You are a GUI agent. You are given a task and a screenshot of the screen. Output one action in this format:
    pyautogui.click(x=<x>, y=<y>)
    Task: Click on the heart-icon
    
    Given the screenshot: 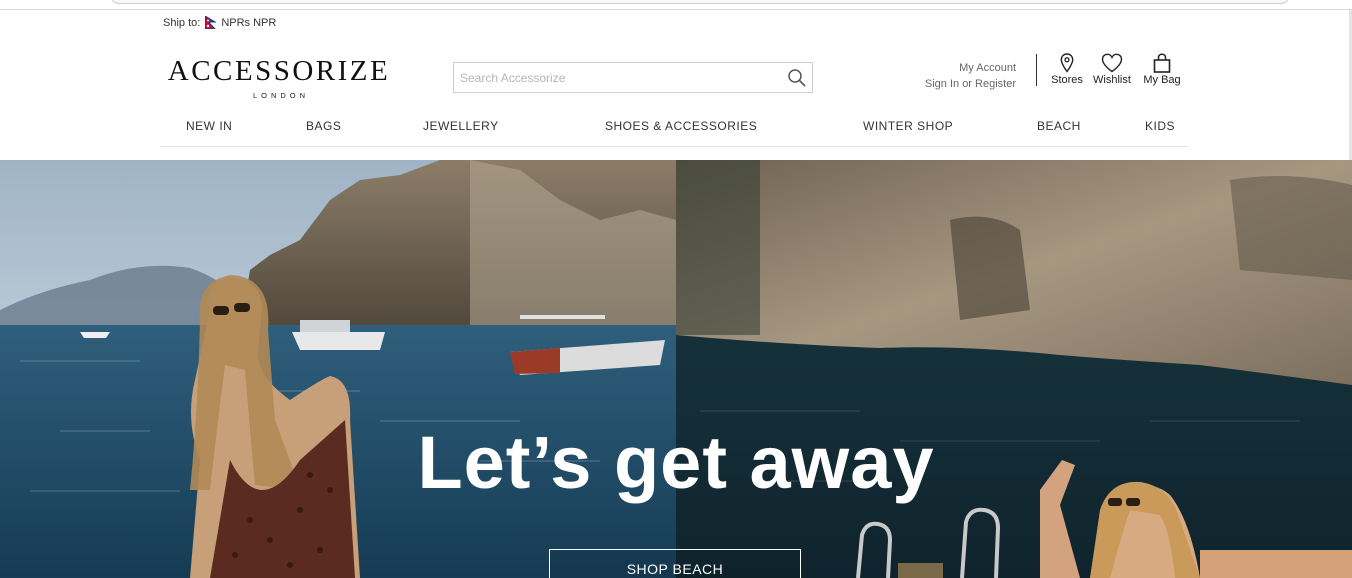 What is the action you would take?
    pyautogui.click(x=1112, y=63)
    